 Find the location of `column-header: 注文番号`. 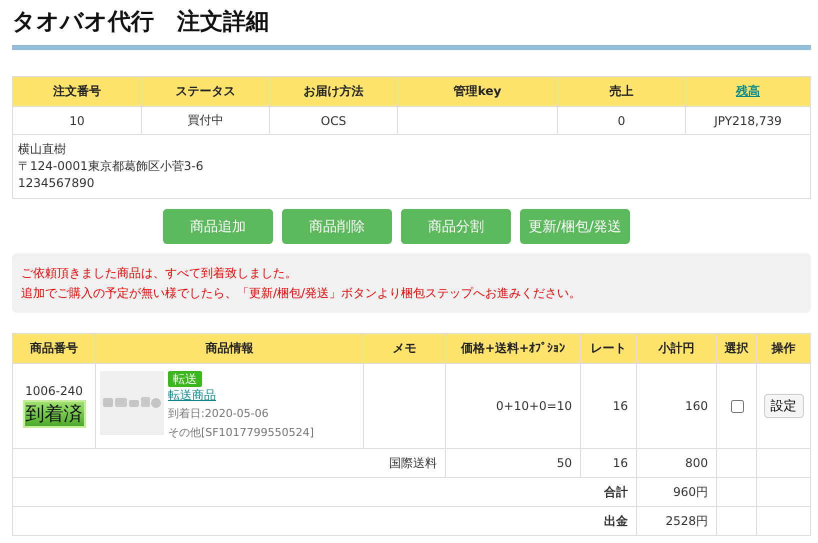

column-header: 注文番号 is located at coordinates (77, 91).